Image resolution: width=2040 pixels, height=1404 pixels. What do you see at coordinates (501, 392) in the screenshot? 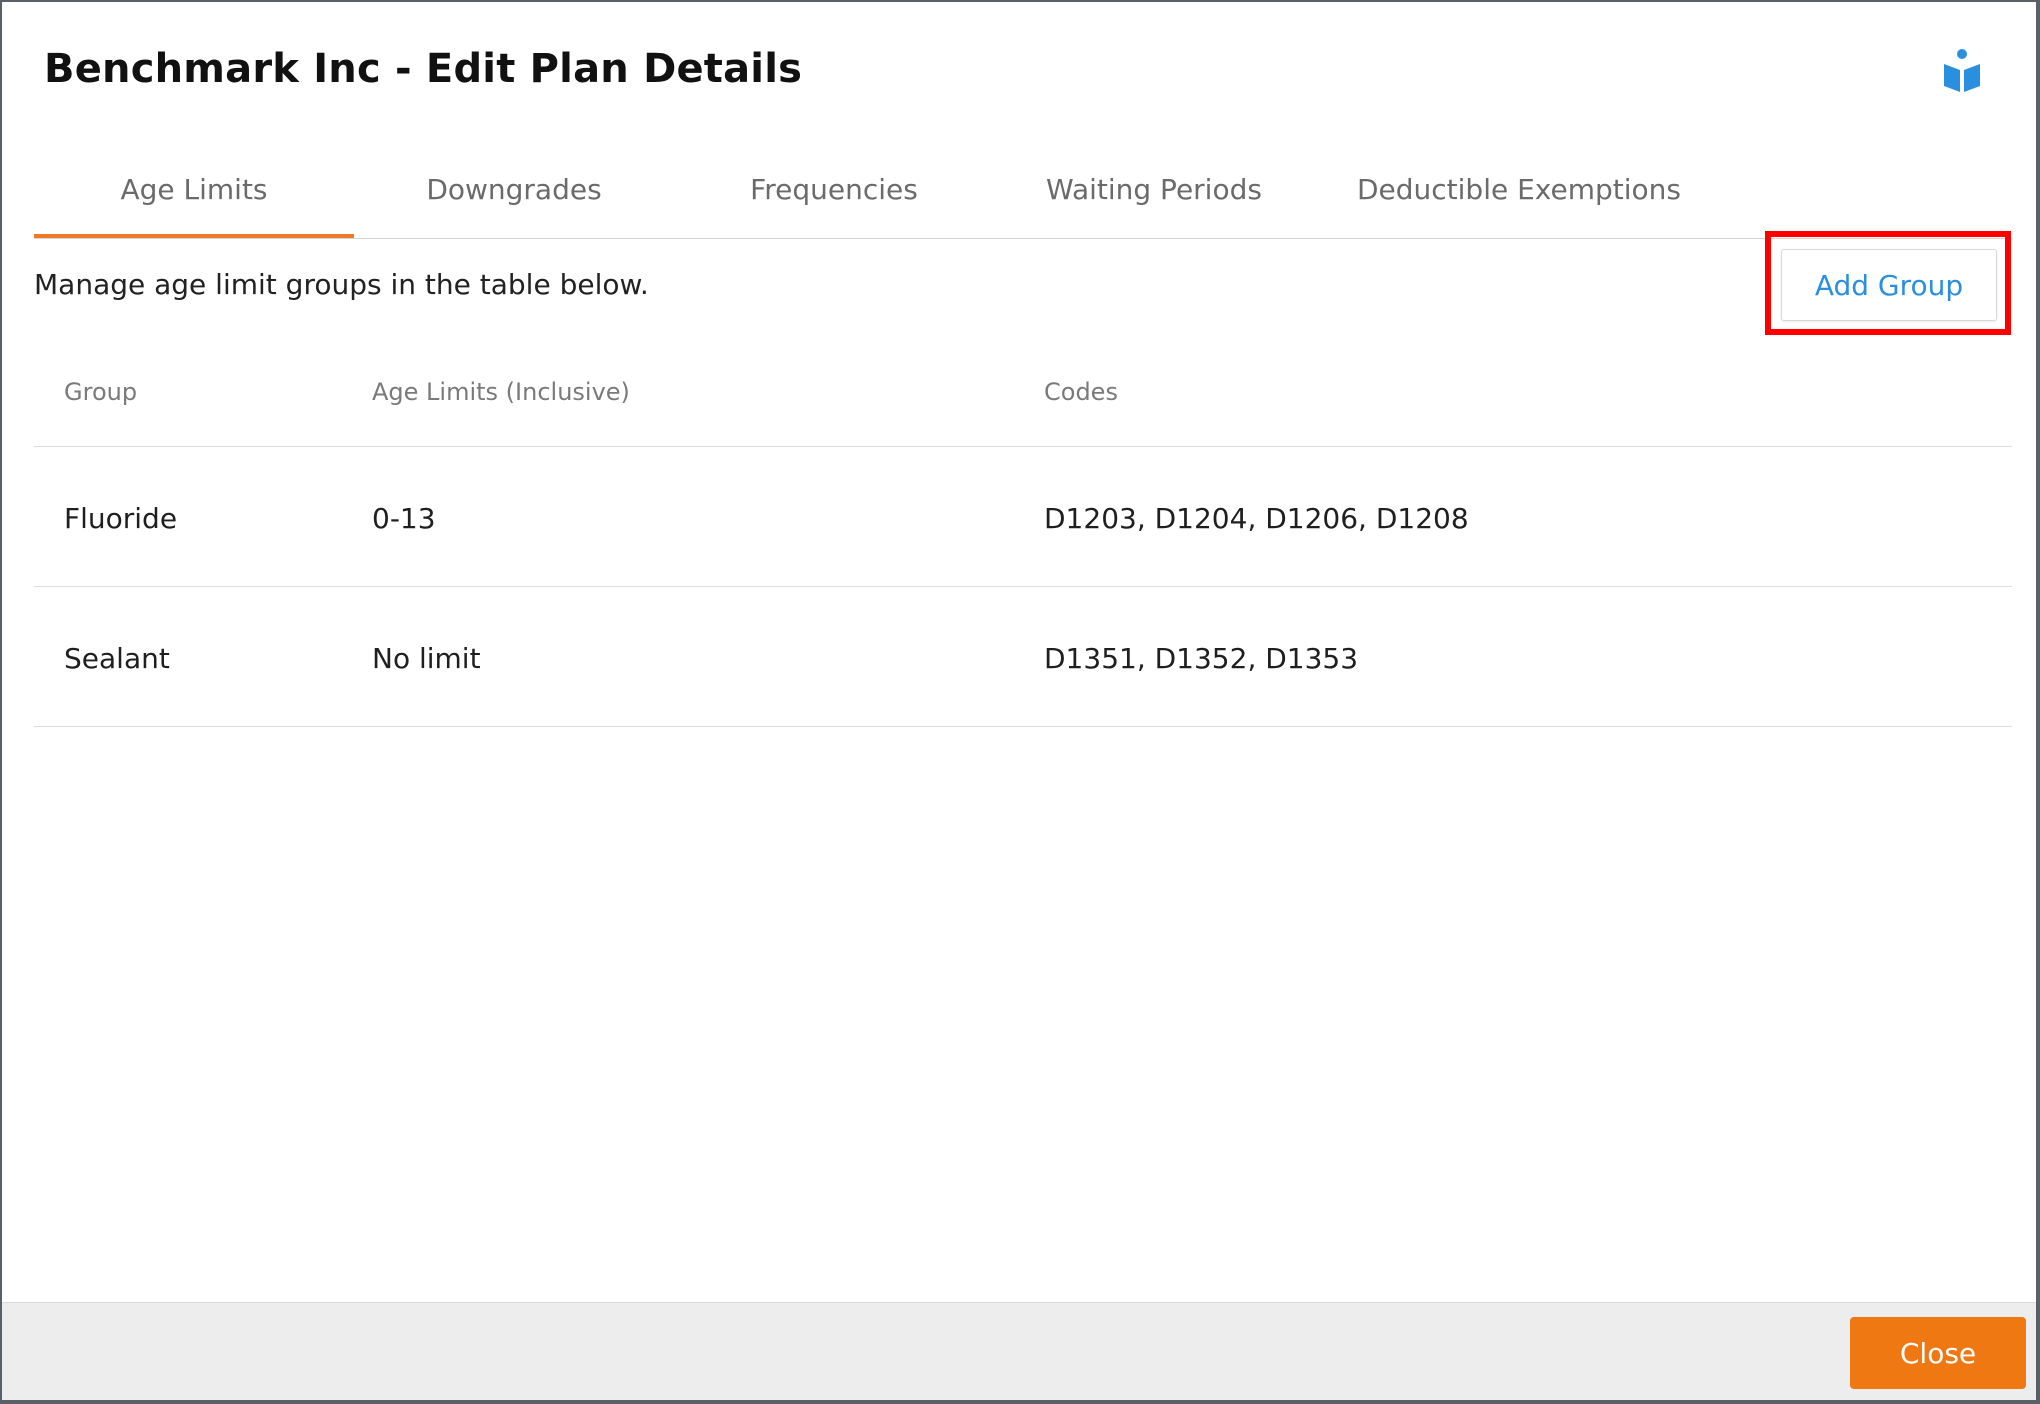
I see `column-header-age-limits: Age Limits (Inclusive)` at bounding box center [501, 392].